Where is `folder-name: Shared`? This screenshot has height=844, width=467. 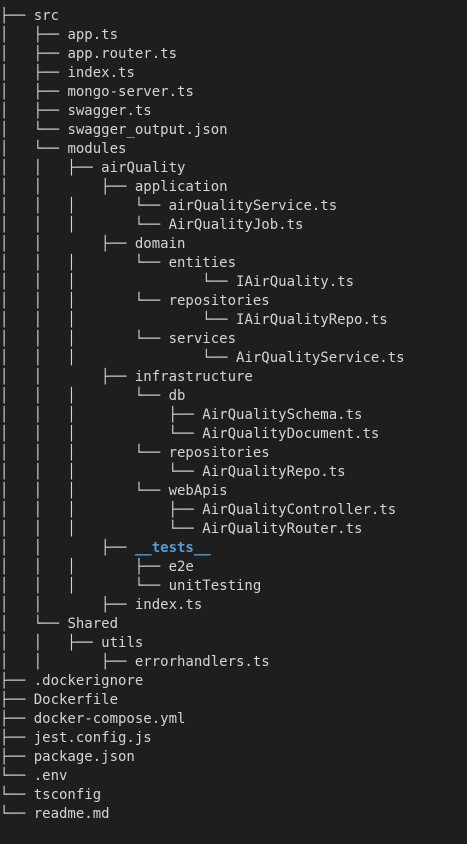
folder-name: Shared is located at coordinates (93, 624).